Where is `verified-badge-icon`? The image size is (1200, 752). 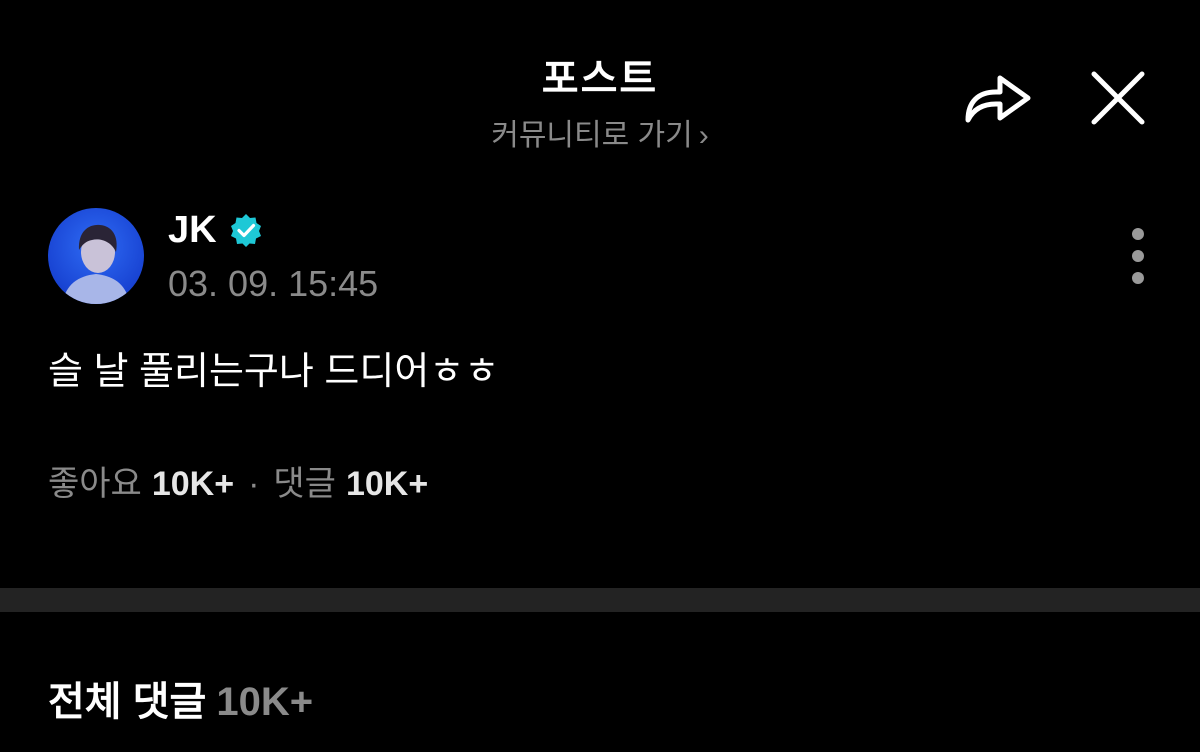
verified-badge-icon is located at coordinates (246, 230).